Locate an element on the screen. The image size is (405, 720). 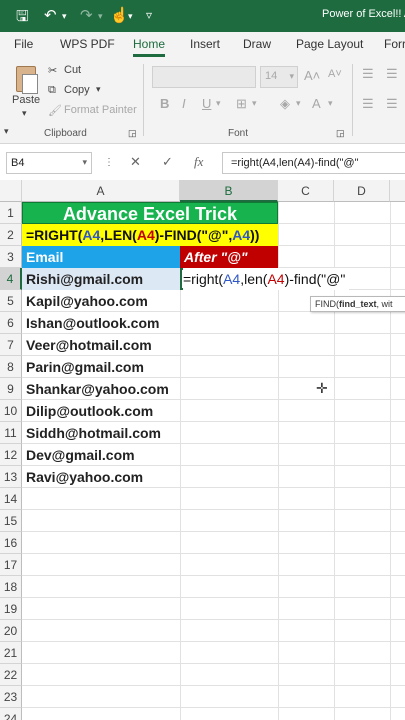
italic-icon: I is located at coordinates (184, 103).